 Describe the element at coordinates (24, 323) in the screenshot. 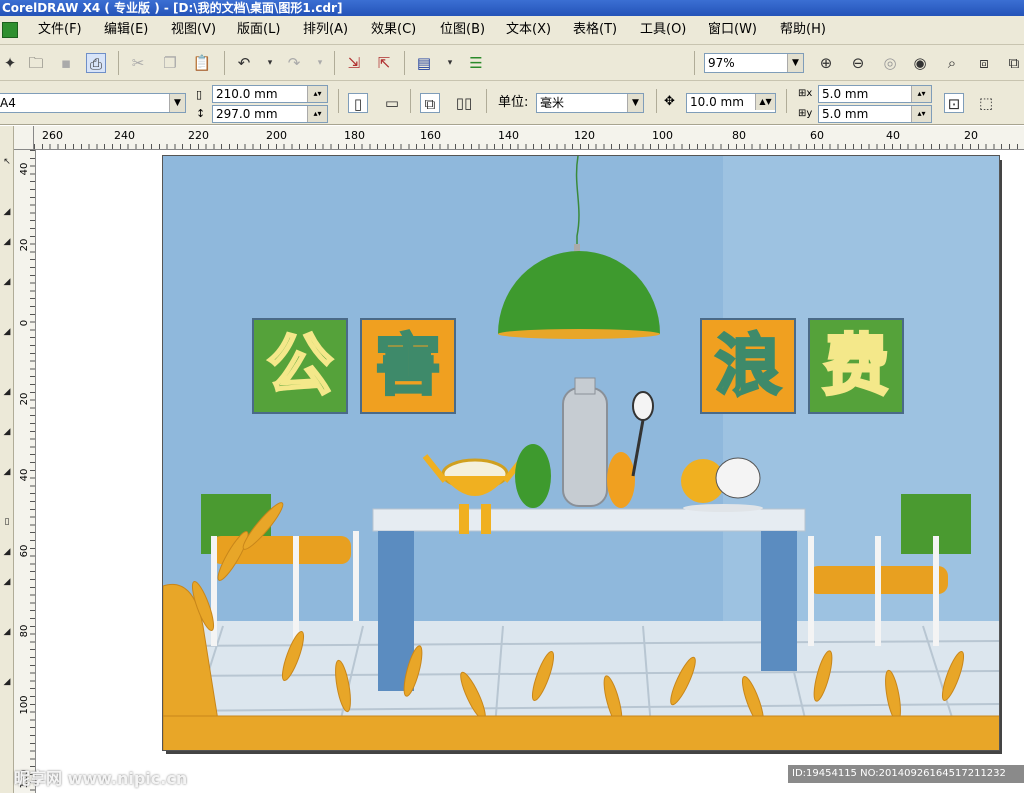

I see `ruler-tick-label: 0` at that location.